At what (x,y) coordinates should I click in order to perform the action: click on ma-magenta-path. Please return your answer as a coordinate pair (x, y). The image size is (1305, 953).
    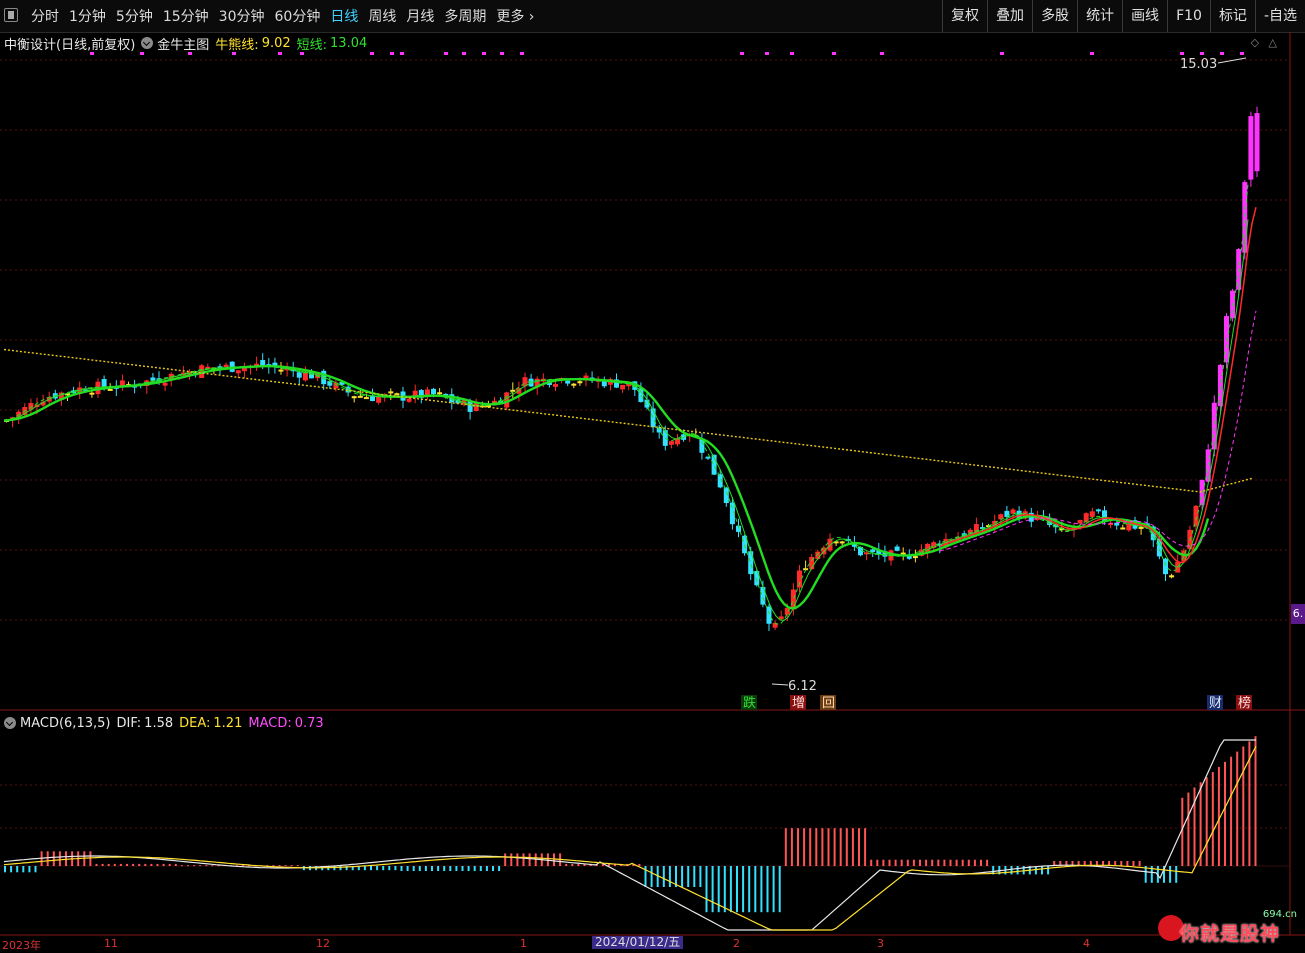
    Looking at the image, I should click on (1098, 431).